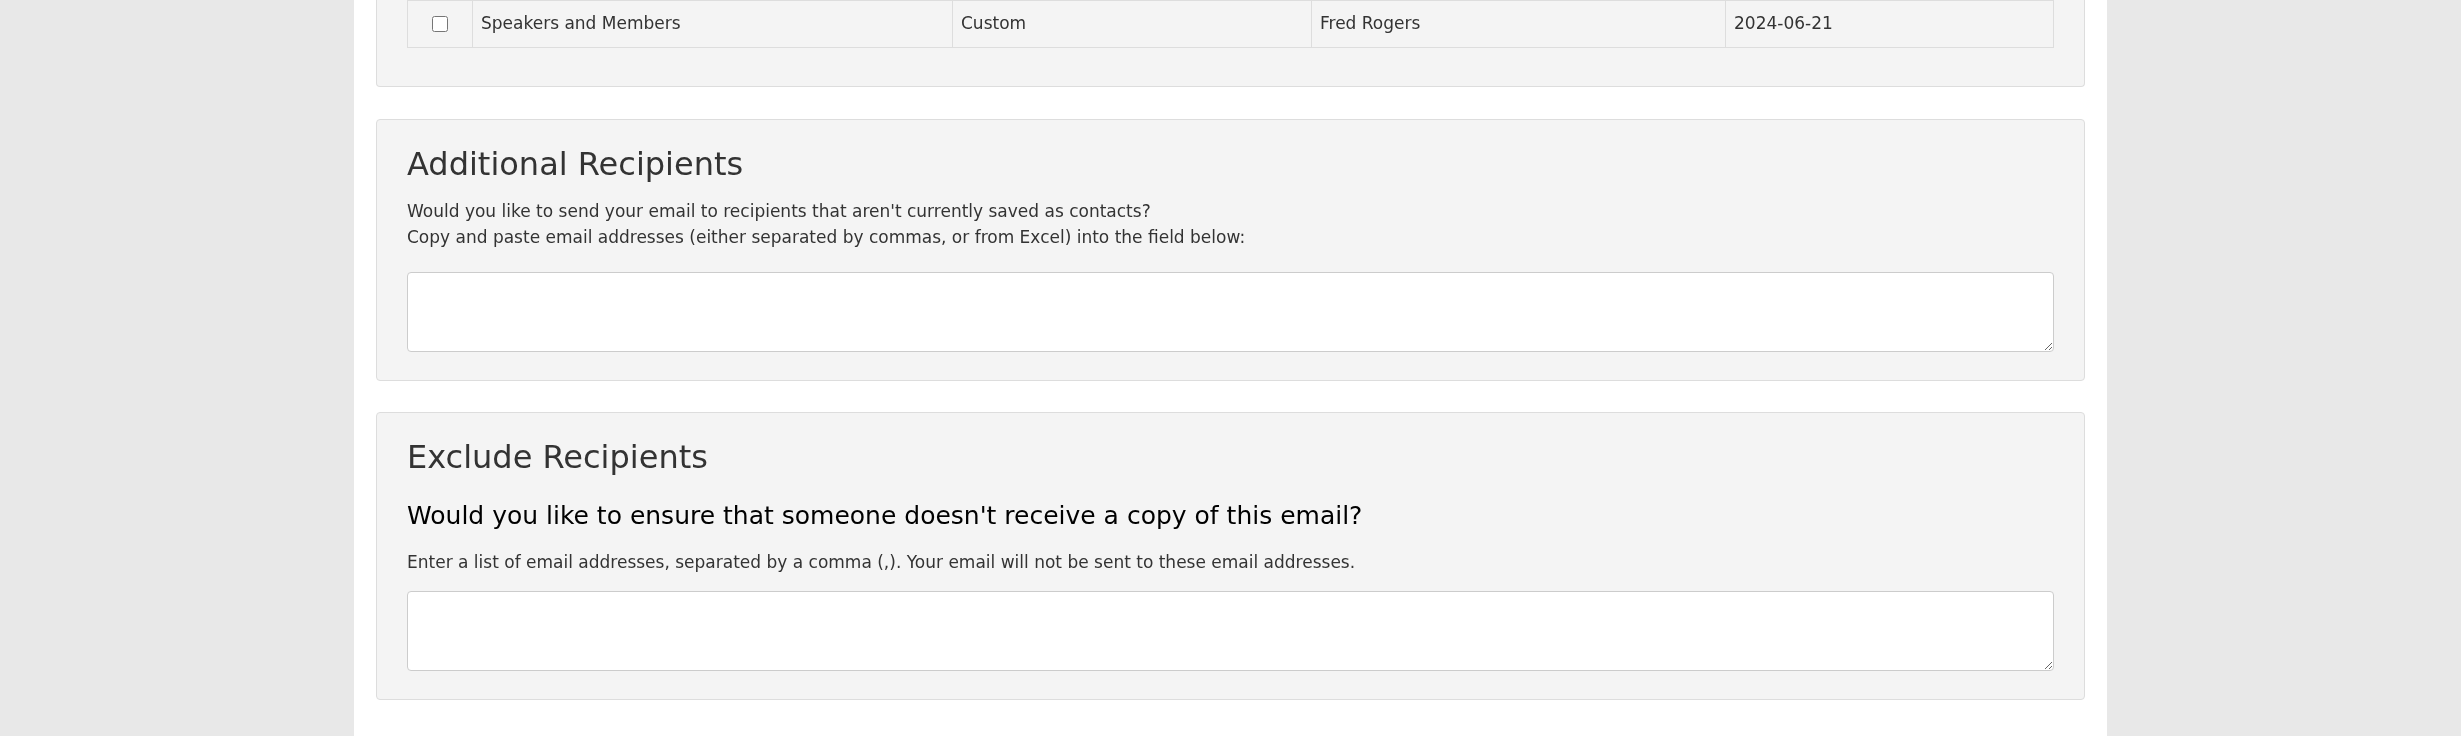 The image size is (2461, 736). I want to click on recipients-textarea, so click(1230, 312).